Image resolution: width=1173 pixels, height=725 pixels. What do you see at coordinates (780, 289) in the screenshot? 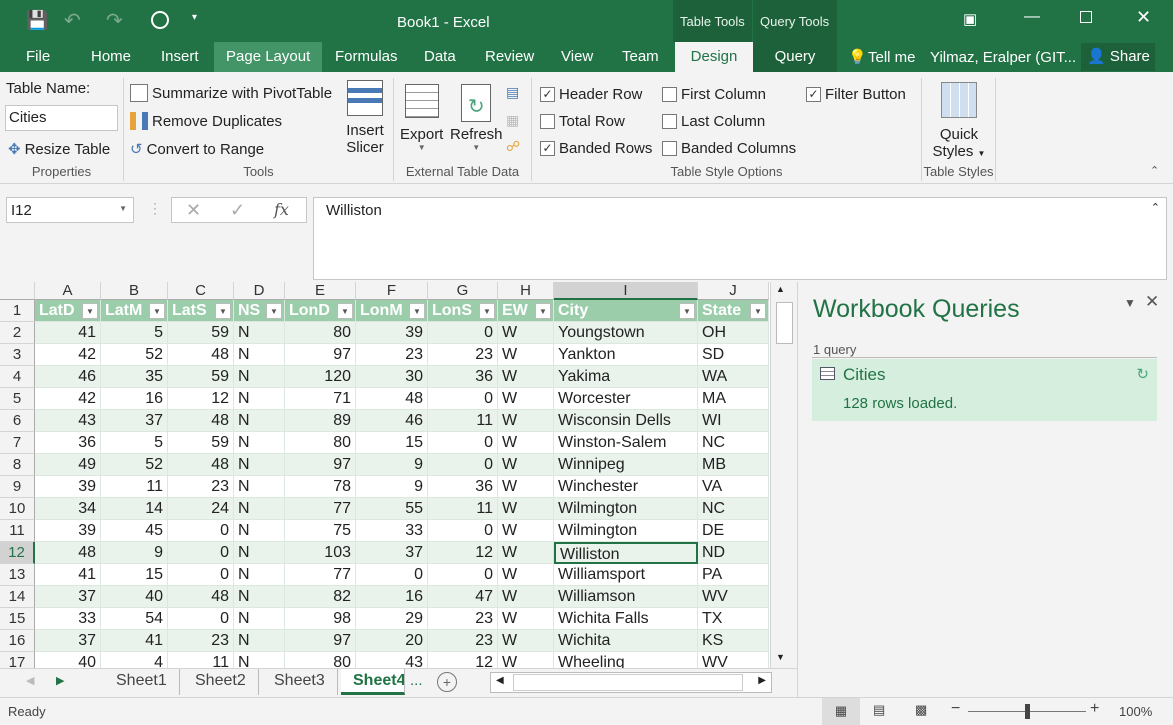
I see `scroll-up-icon: ▲` at bounding box center [780, 289].